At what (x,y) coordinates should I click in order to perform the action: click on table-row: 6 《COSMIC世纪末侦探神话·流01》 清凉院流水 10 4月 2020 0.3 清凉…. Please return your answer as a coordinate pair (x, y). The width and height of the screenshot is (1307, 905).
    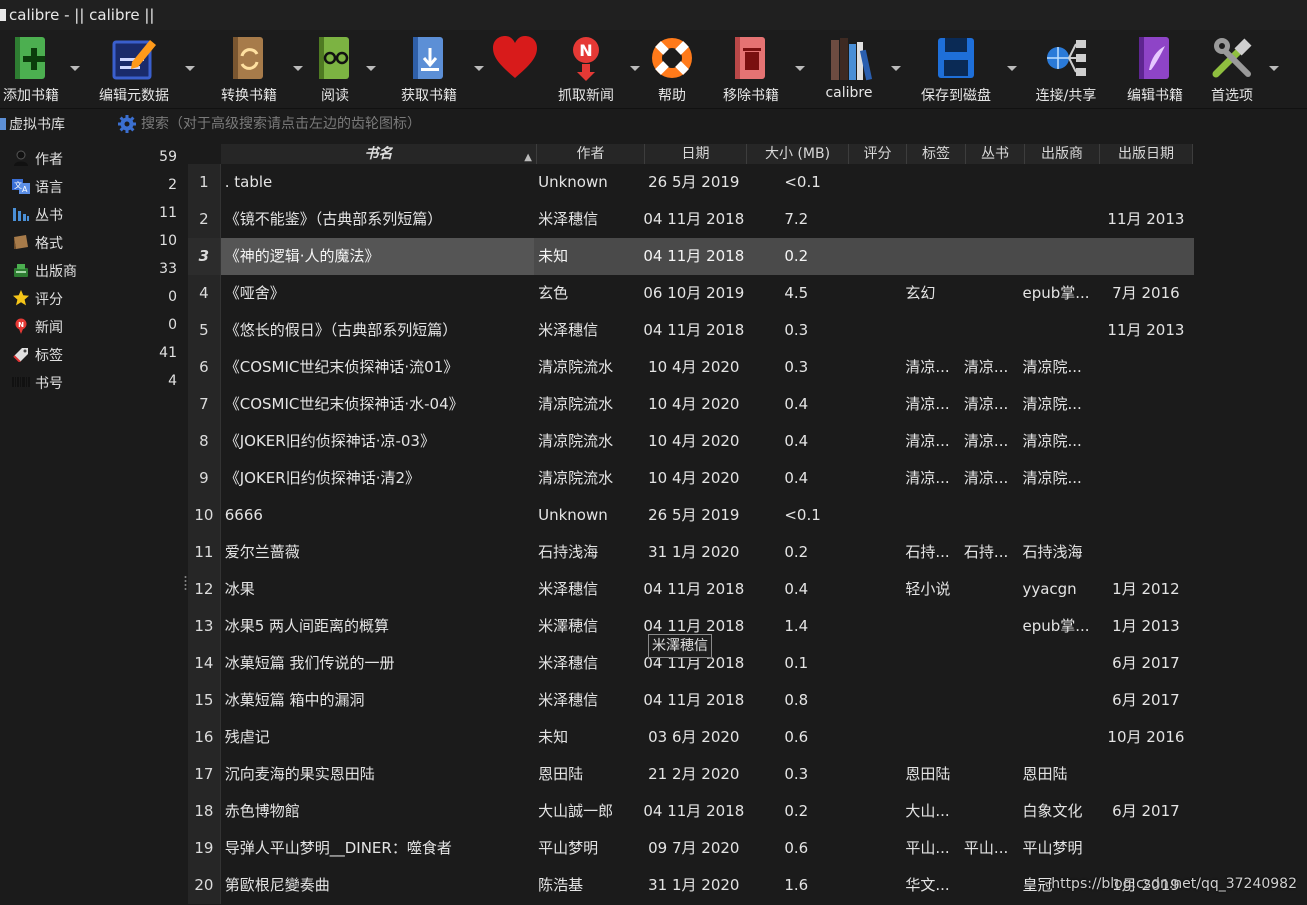
    Looking at the image, I should click on (691, 367).